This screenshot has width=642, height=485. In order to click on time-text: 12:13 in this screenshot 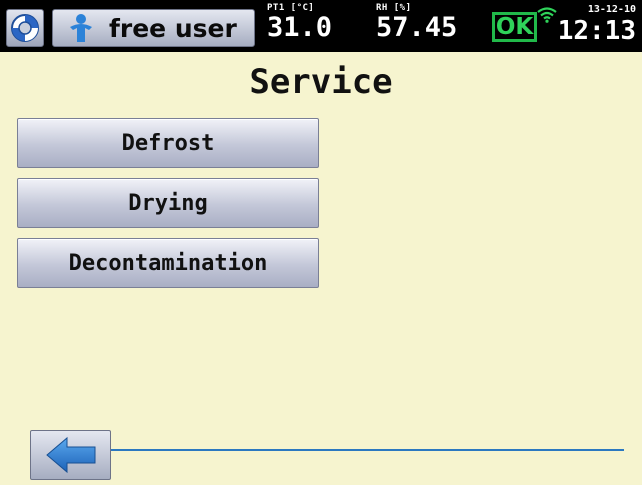, I will do `click(596, 31)`.